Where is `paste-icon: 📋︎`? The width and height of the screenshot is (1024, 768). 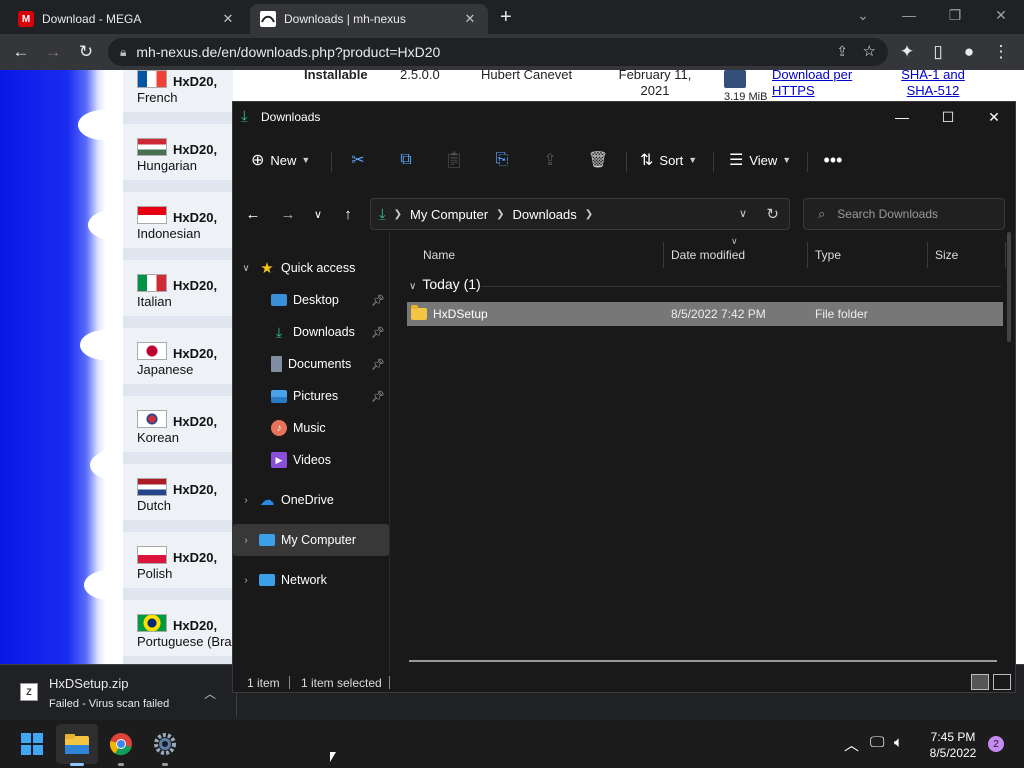 paste-icon: 📋︎ is located at coordinates (454, 160).